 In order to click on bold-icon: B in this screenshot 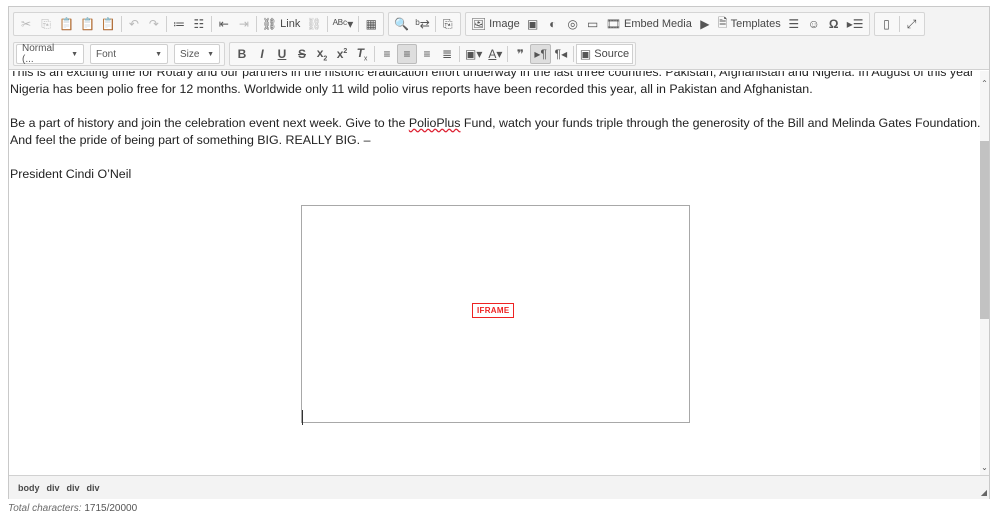, I will do `click(242, 54)`.